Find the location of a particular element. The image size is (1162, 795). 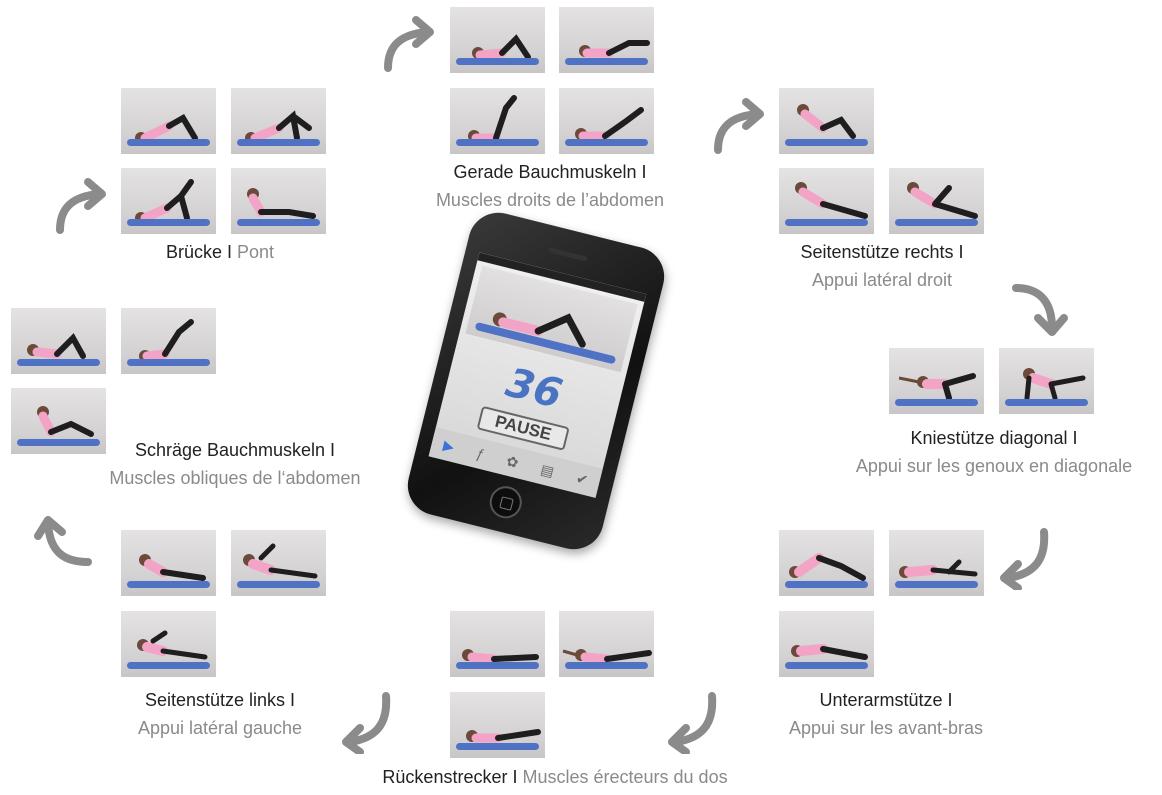

function-icon: ƒ is located at coordinates (480, 453).